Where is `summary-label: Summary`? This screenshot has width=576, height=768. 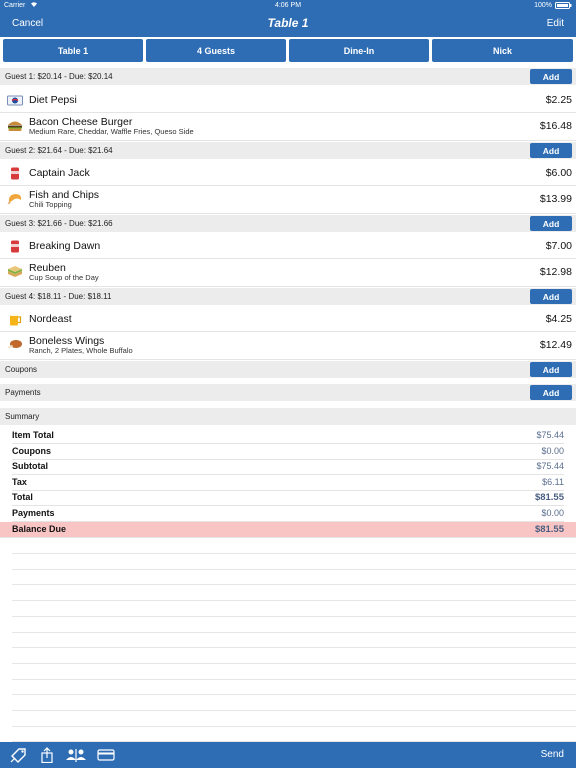 summary-label: Summary is located at coordinates (22, 416).